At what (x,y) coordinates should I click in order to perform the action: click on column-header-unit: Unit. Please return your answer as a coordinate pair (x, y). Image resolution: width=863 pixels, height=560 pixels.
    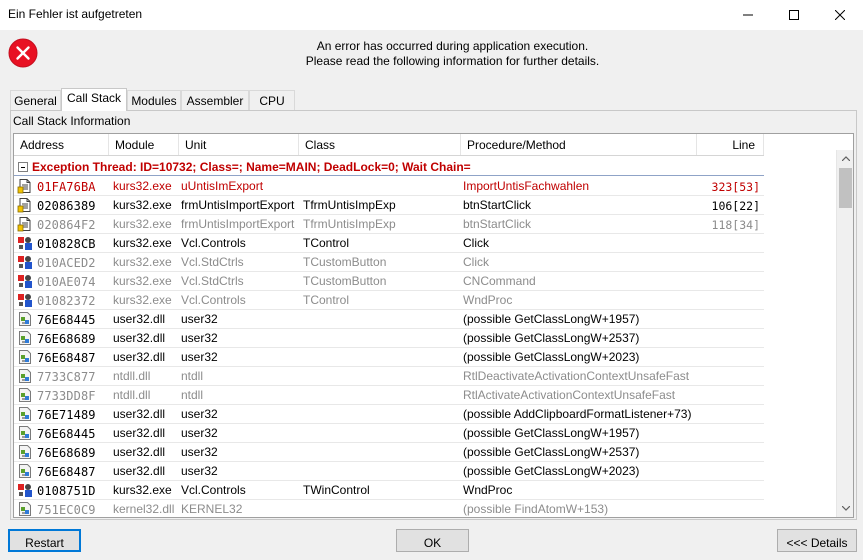
    Looking at the image, I should click on (239, 144).